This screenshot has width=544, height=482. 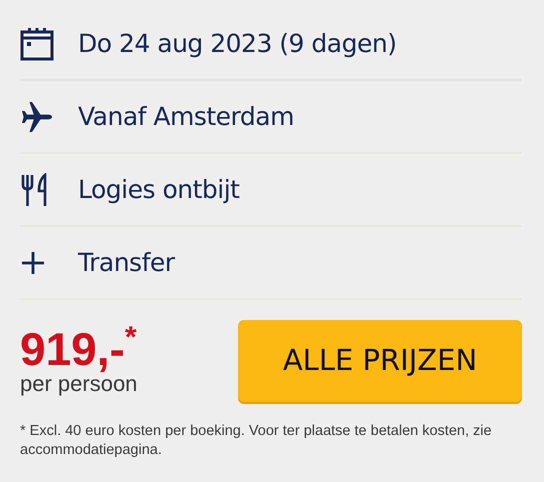 What do you see at coordinates (37, 43) in the screenshot?
I see `calendar-icon` at bounding box center [37, 43].